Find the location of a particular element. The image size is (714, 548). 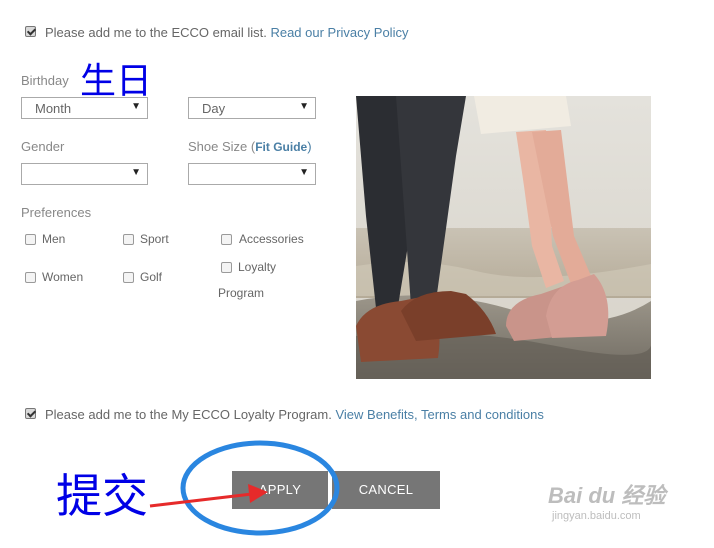

baidu-watermark: Bai du 经验 jingyan.baidu.com is located at coordinates (606, 500).